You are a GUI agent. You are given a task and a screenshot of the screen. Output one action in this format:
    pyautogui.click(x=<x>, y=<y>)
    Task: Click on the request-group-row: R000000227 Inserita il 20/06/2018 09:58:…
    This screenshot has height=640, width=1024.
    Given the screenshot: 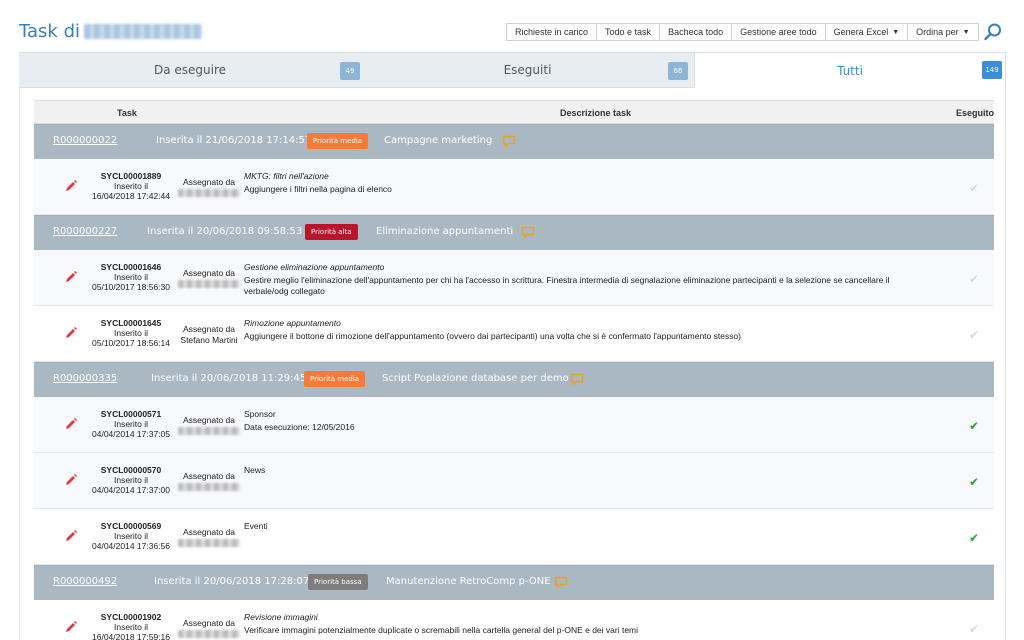 What is the action you would take?
    pyautogui.click(x=514, y=232)
    